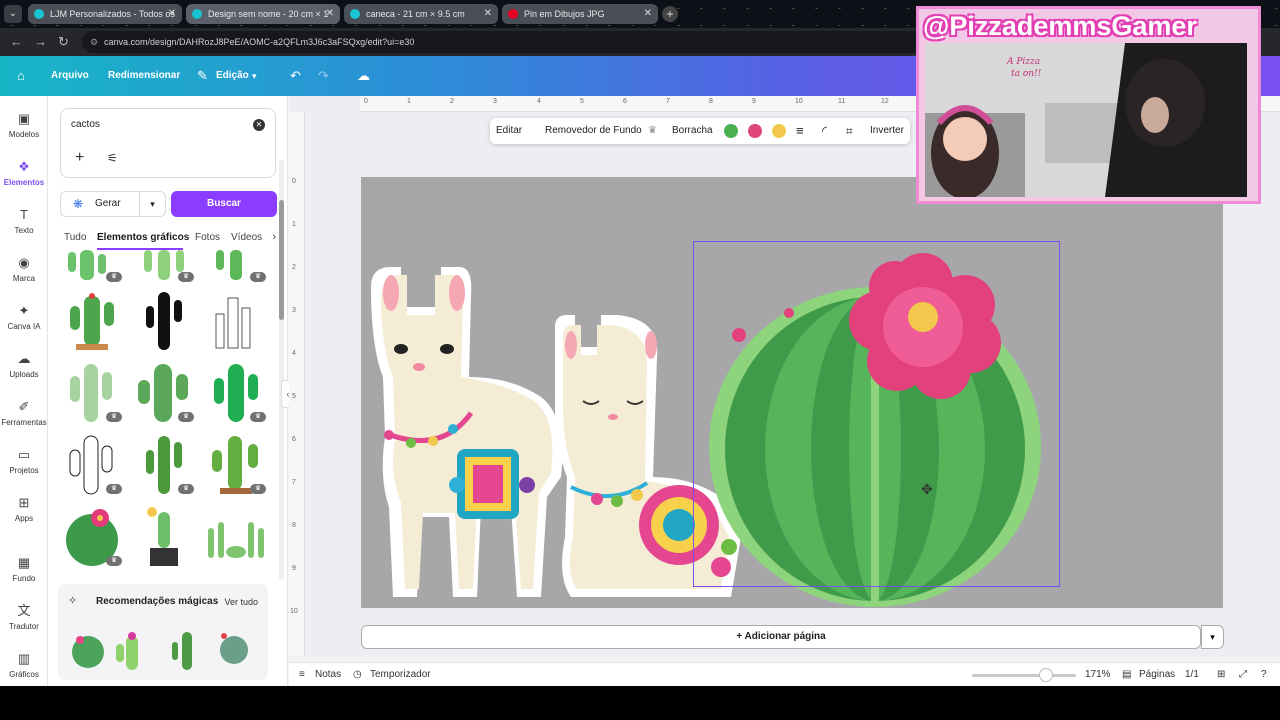 The image size is (1280, 720). I want to click on premium-crown-icon: ♛, so click(186, 277).